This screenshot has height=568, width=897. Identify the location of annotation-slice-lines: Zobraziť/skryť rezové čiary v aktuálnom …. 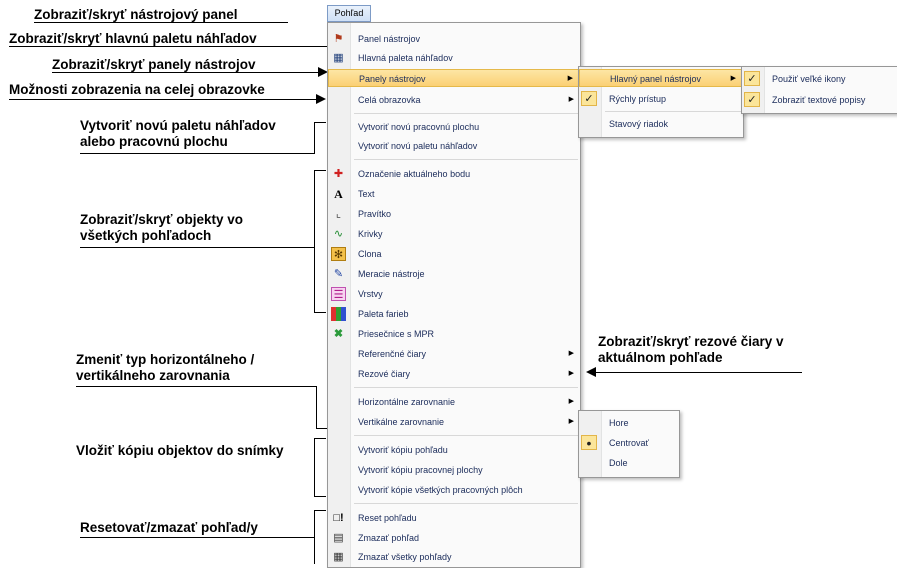
(691, 349).